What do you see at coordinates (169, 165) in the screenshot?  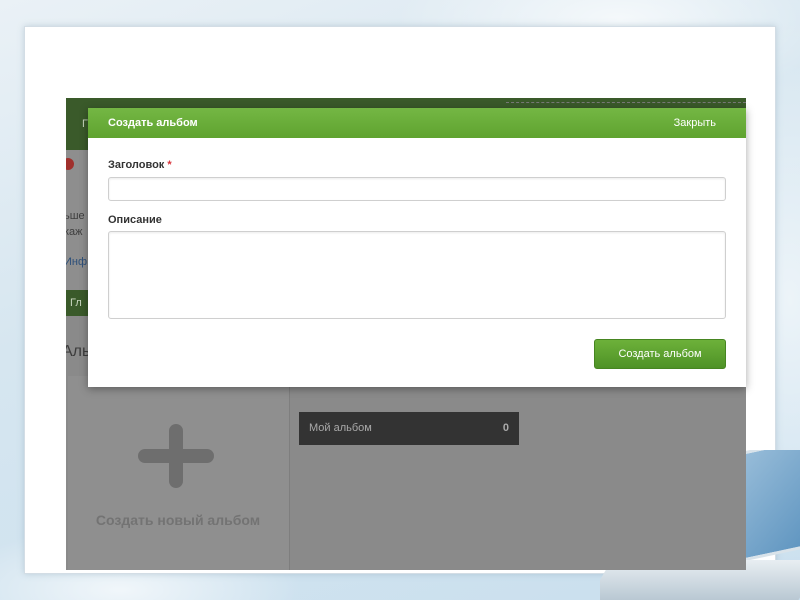 I see `required-mark: *` at bounding box center [169, 165].